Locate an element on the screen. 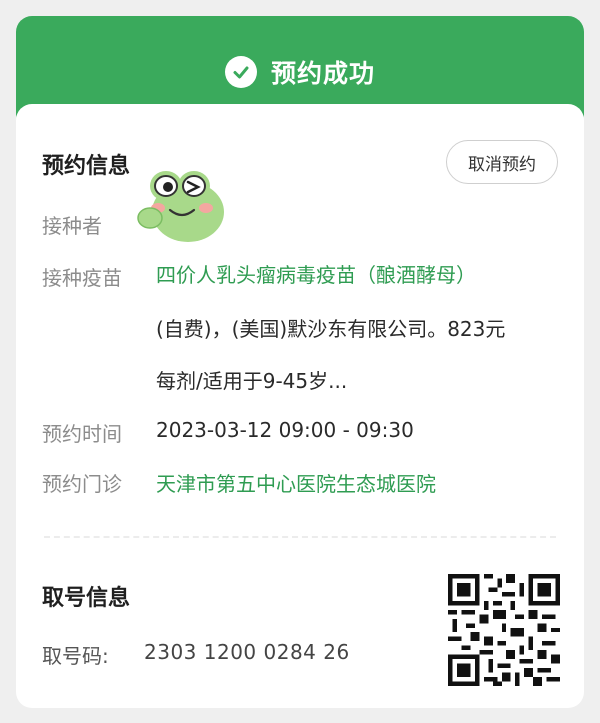  vaccine-label: 接种疫苗 is located at coordinates (82, 278).